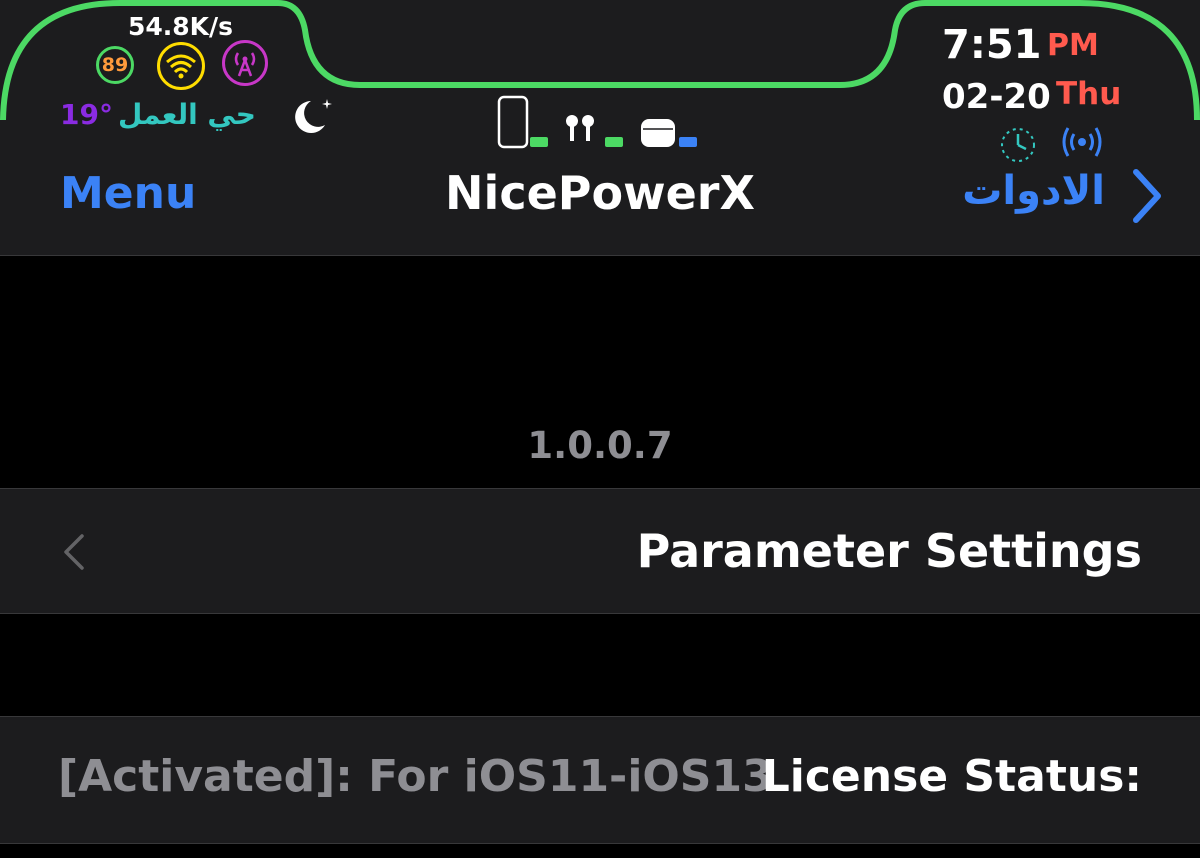 The width and height of the screenshot is (1200, 858). What do you see at coordinates (245, 63) in the screenshot?
I see `cell-tower-icon` at bounding box center [245, 63].